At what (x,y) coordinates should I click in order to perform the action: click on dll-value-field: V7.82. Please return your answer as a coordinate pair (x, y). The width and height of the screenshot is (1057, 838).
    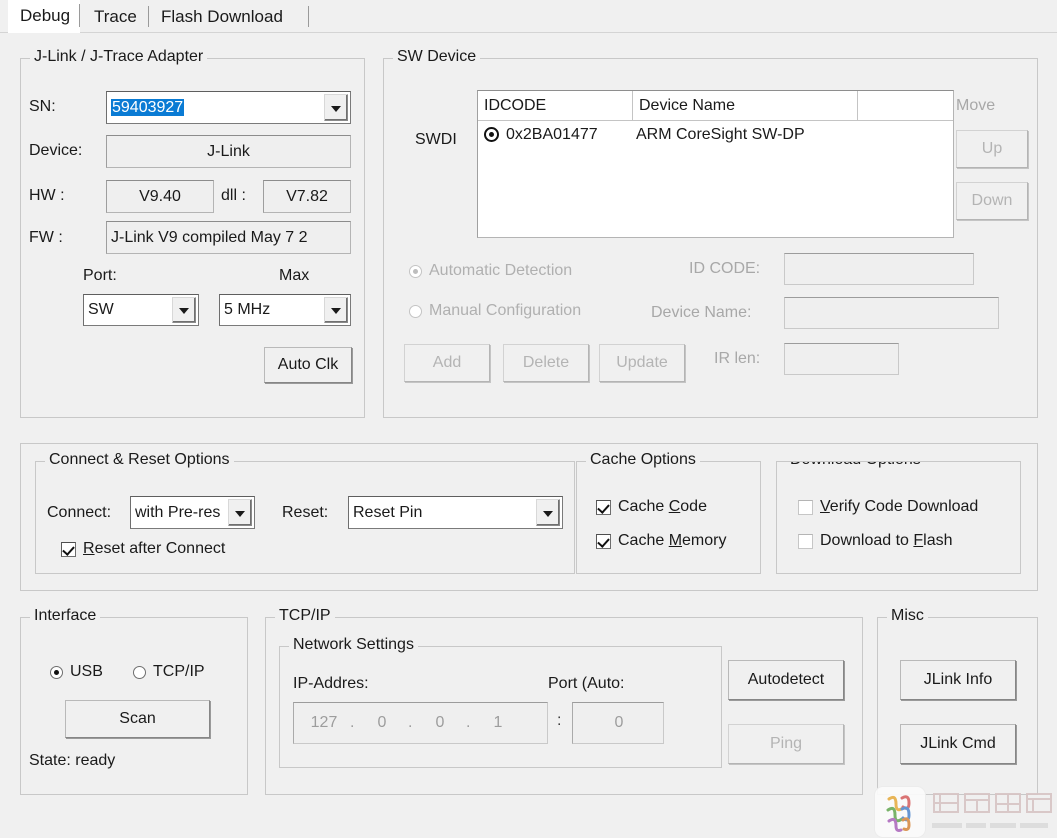
    Looking at the image, I should click on (307, 196).